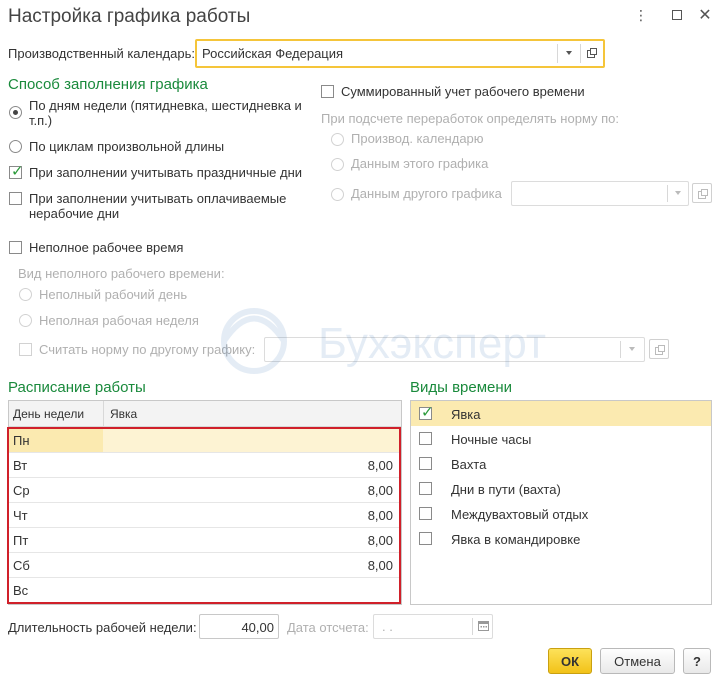 The height and width of the screenshot is (682, 720). I want to click on week-length-field: 40,00, so click(239, 626).